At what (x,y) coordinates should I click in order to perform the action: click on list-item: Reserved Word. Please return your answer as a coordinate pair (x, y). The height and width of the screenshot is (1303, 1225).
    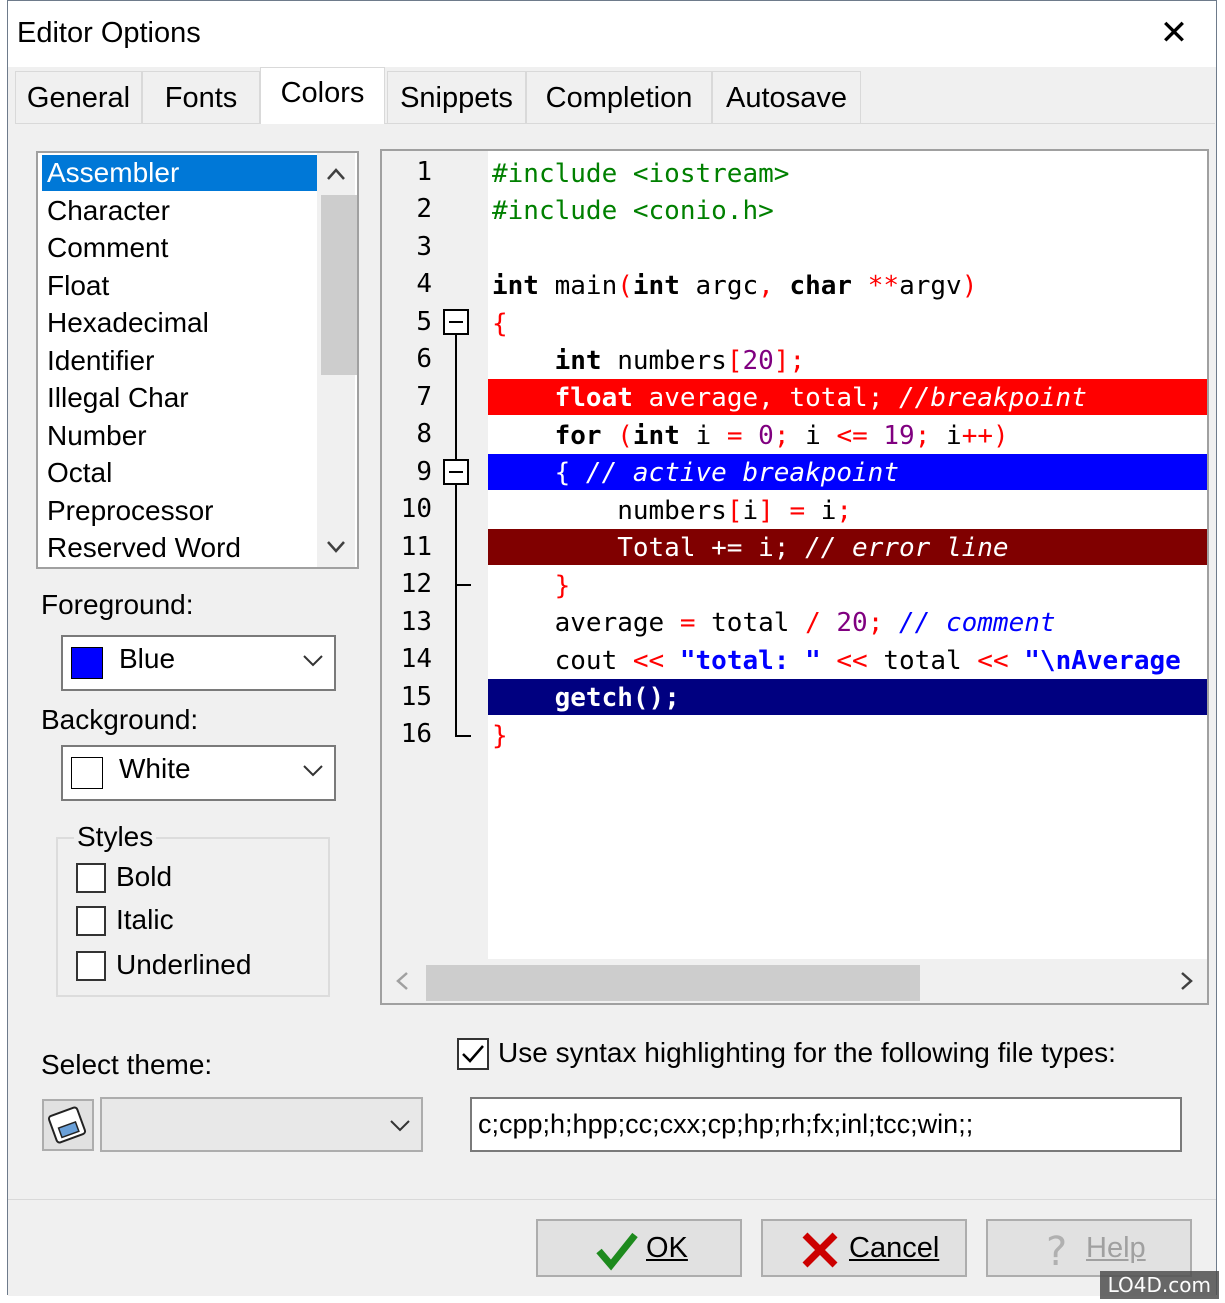
    Looking at the image, I should click on (179, 548).